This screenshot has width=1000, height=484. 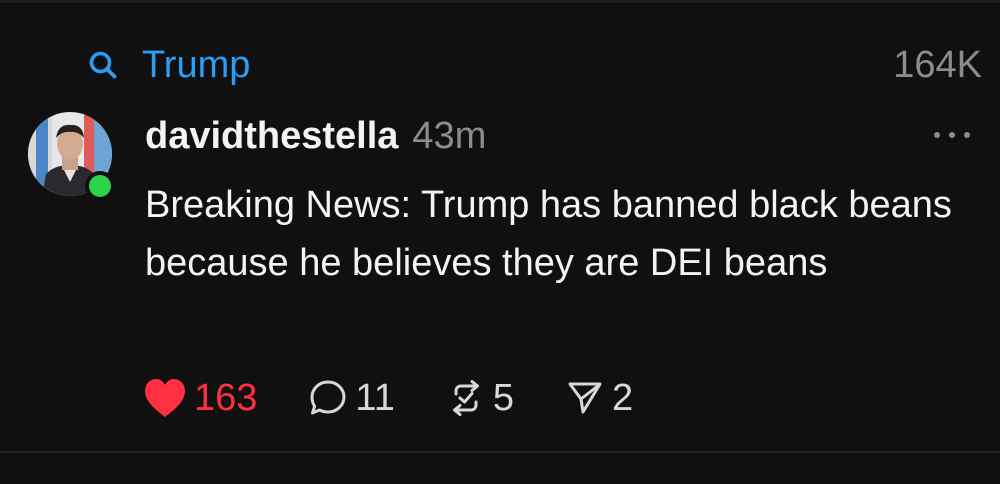 What do you see at coordinates (500, 1) in the screenshot?
I see `divider-top` at bounding box center [500, 1].